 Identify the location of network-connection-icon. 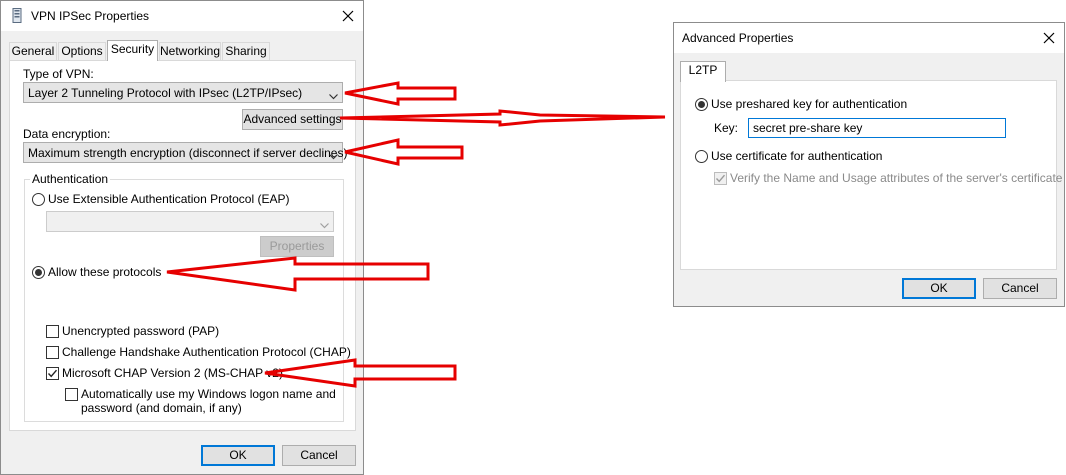
(17, 15).